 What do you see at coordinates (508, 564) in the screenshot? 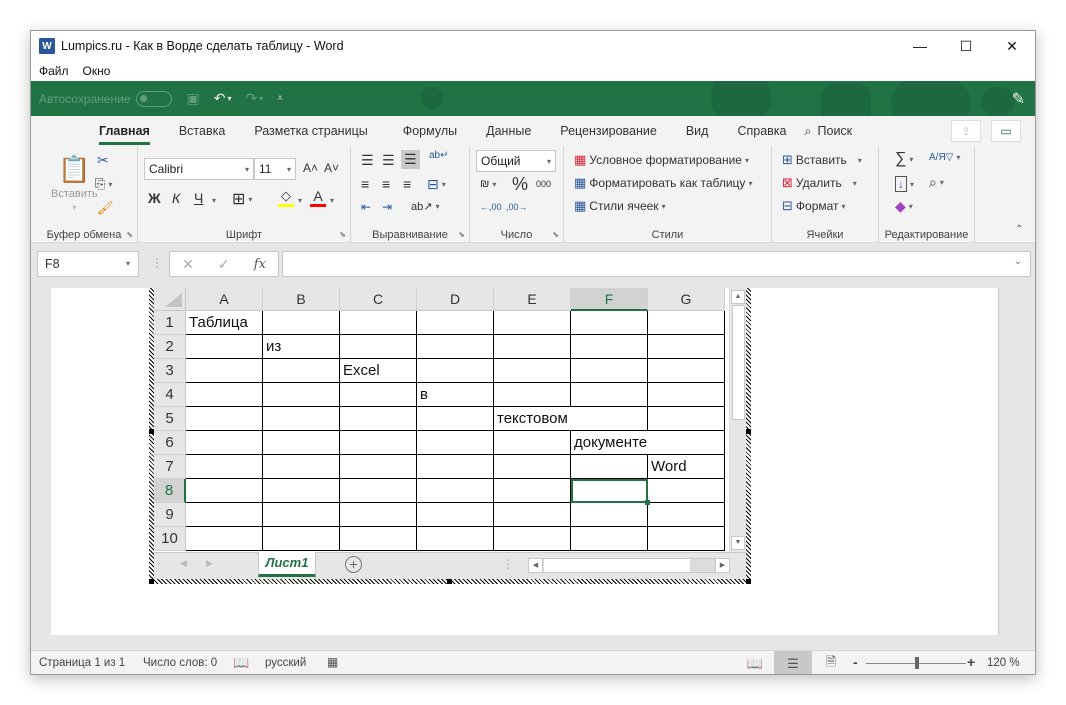
I see `tab-split-handle: ⋮` at bounding box center [508, 564].